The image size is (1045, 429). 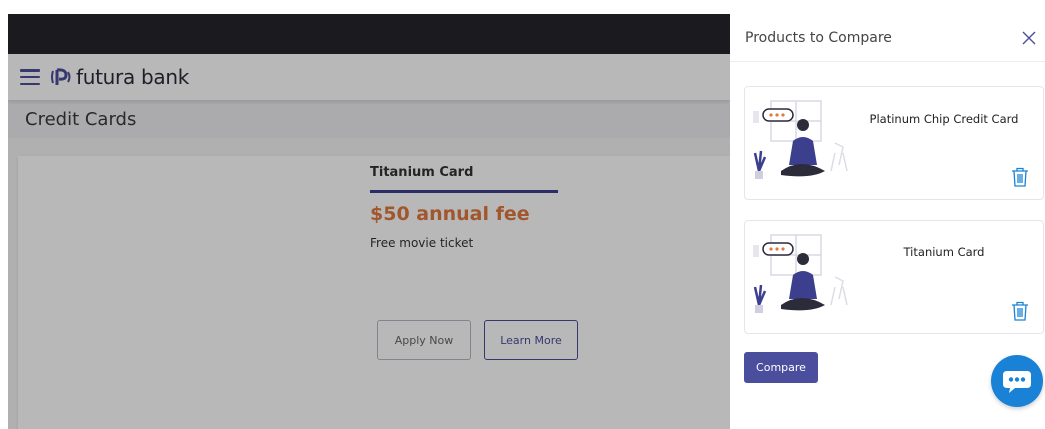 I want to click on close-icon, so click(x=1029, y=38).